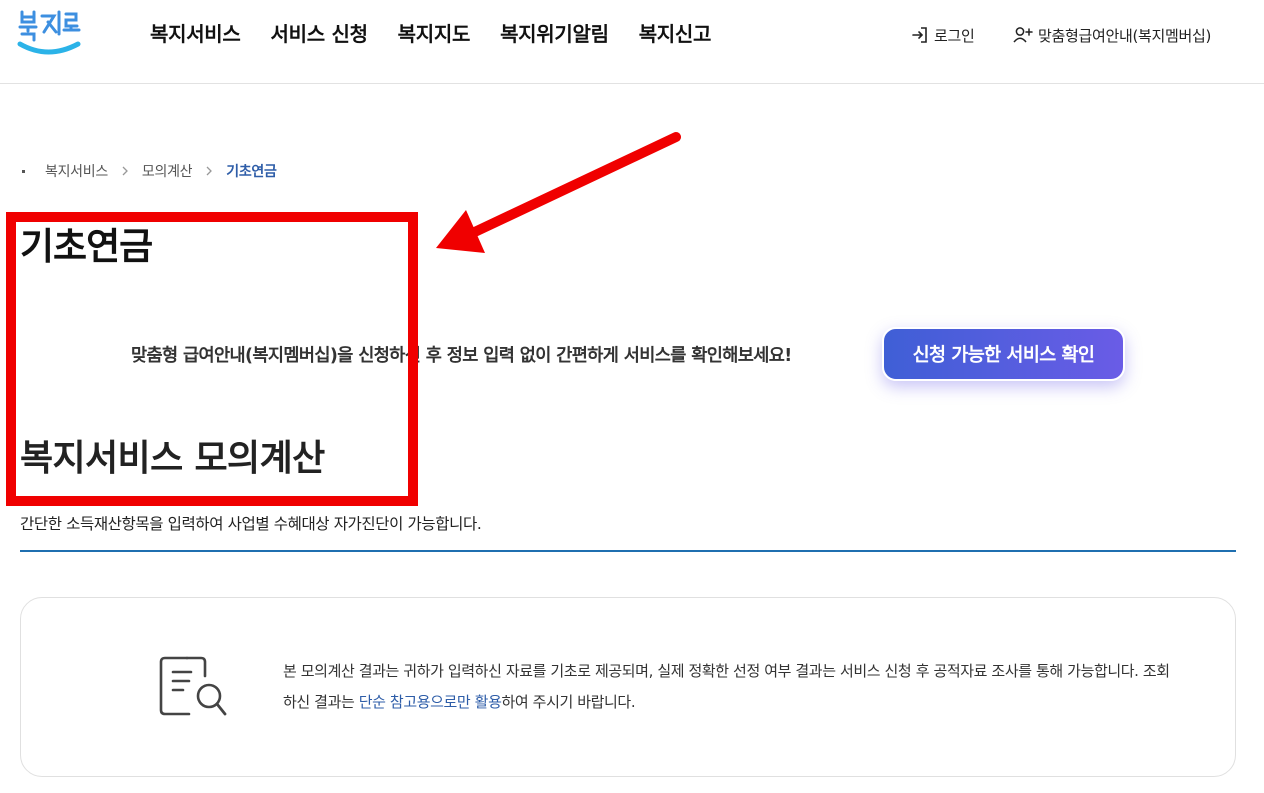  I want to click on login-icon, so click(919, 35).